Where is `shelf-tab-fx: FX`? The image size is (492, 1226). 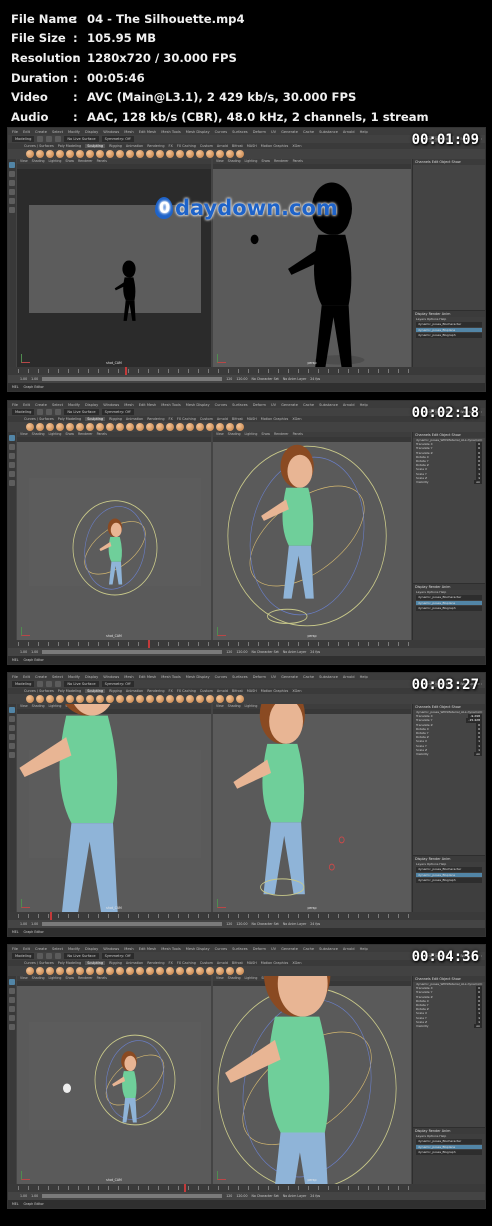
shelf-tab-fx: FX is located at coordinates (171, 963).